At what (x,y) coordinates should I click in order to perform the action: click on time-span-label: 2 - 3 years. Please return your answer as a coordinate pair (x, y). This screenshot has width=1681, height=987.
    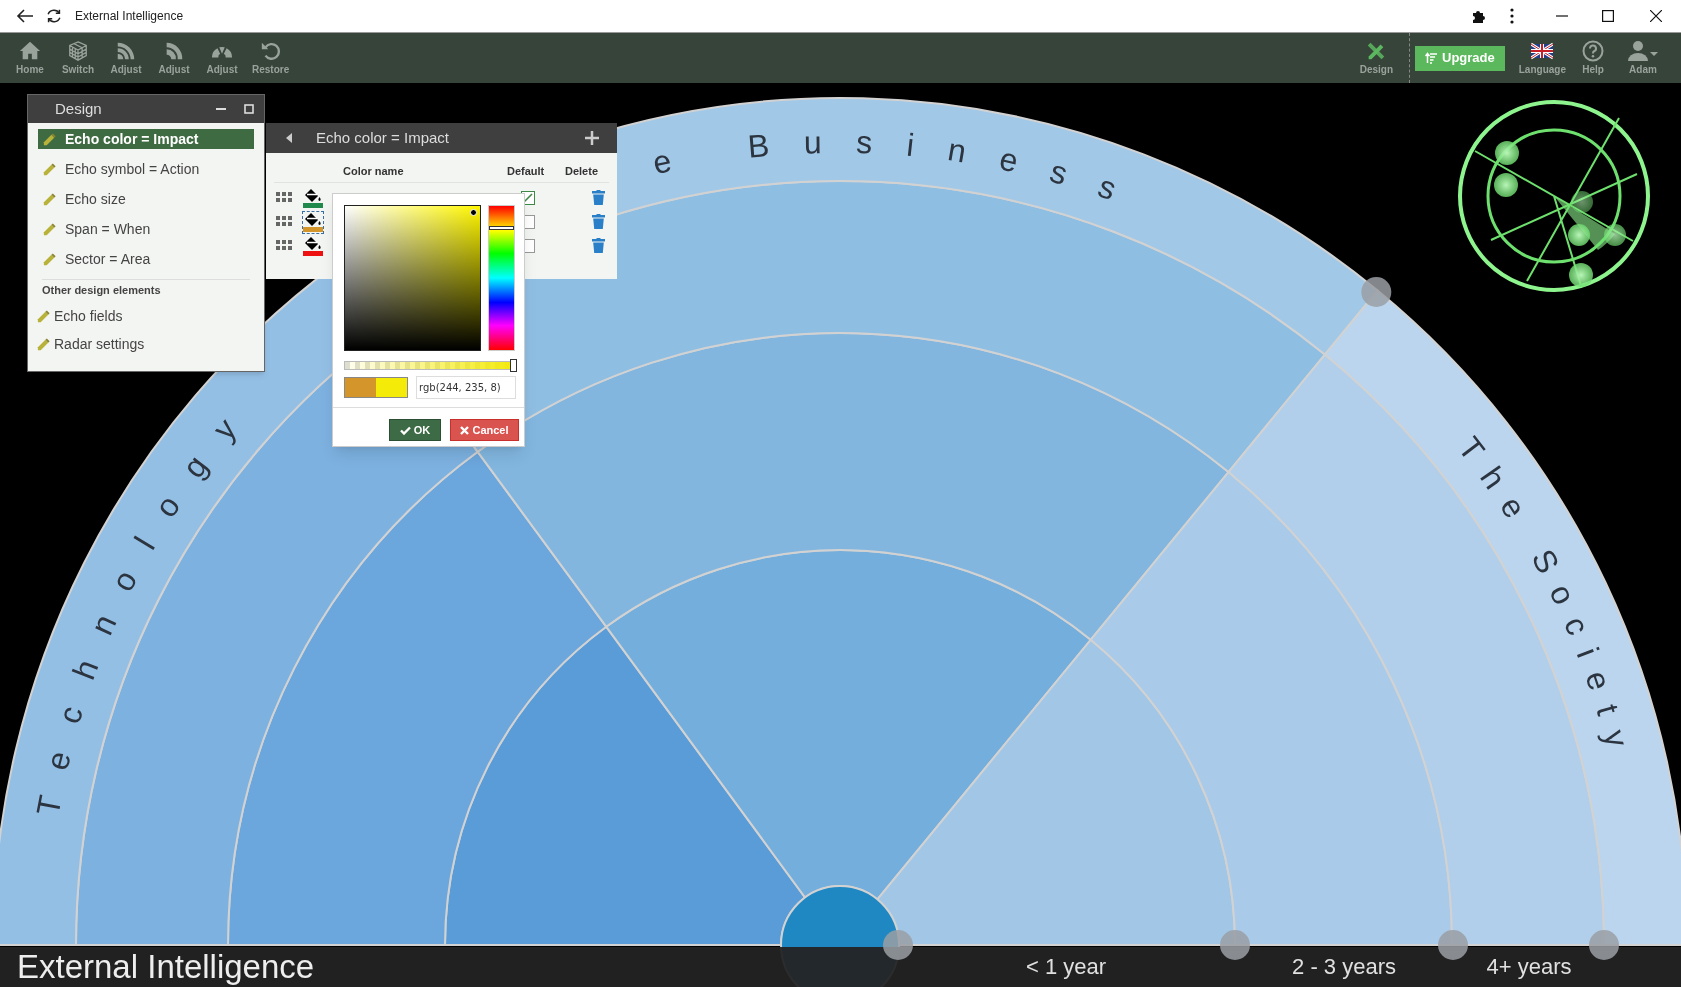
    Looking at the image, I should click on (1344, 967).